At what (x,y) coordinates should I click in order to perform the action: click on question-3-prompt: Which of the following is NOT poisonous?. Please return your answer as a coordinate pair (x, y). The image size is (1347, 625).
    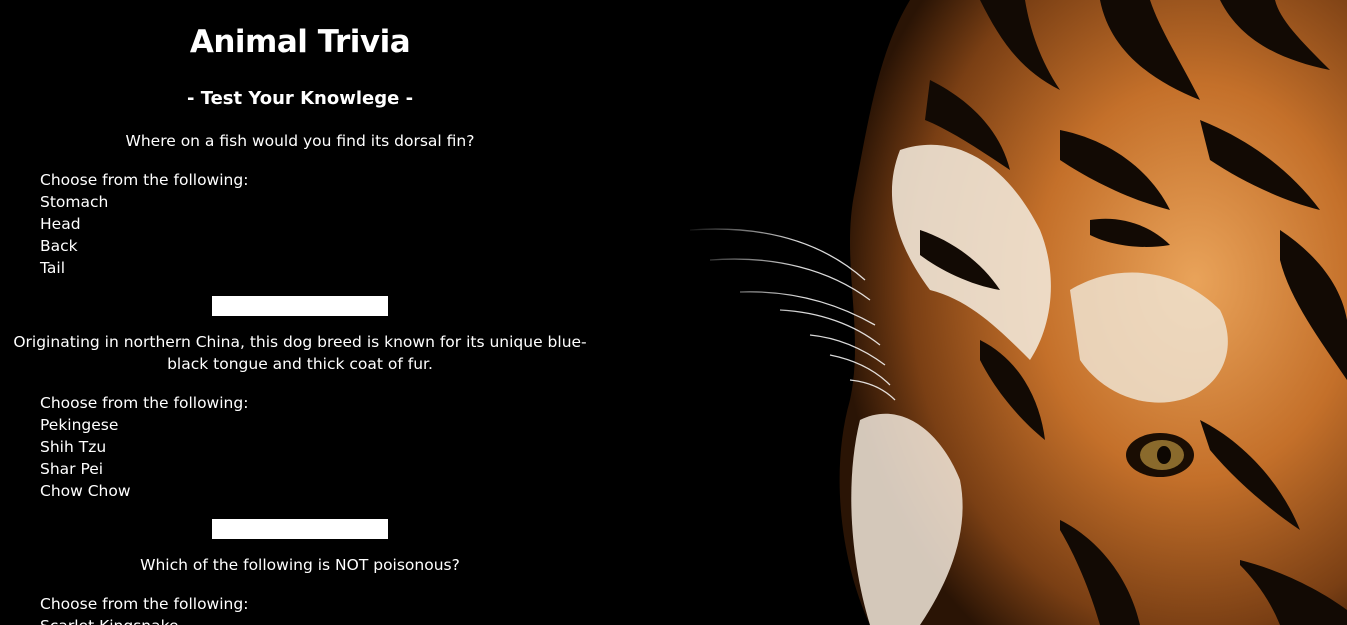
    Looking at the image, I should click on (300, 565).